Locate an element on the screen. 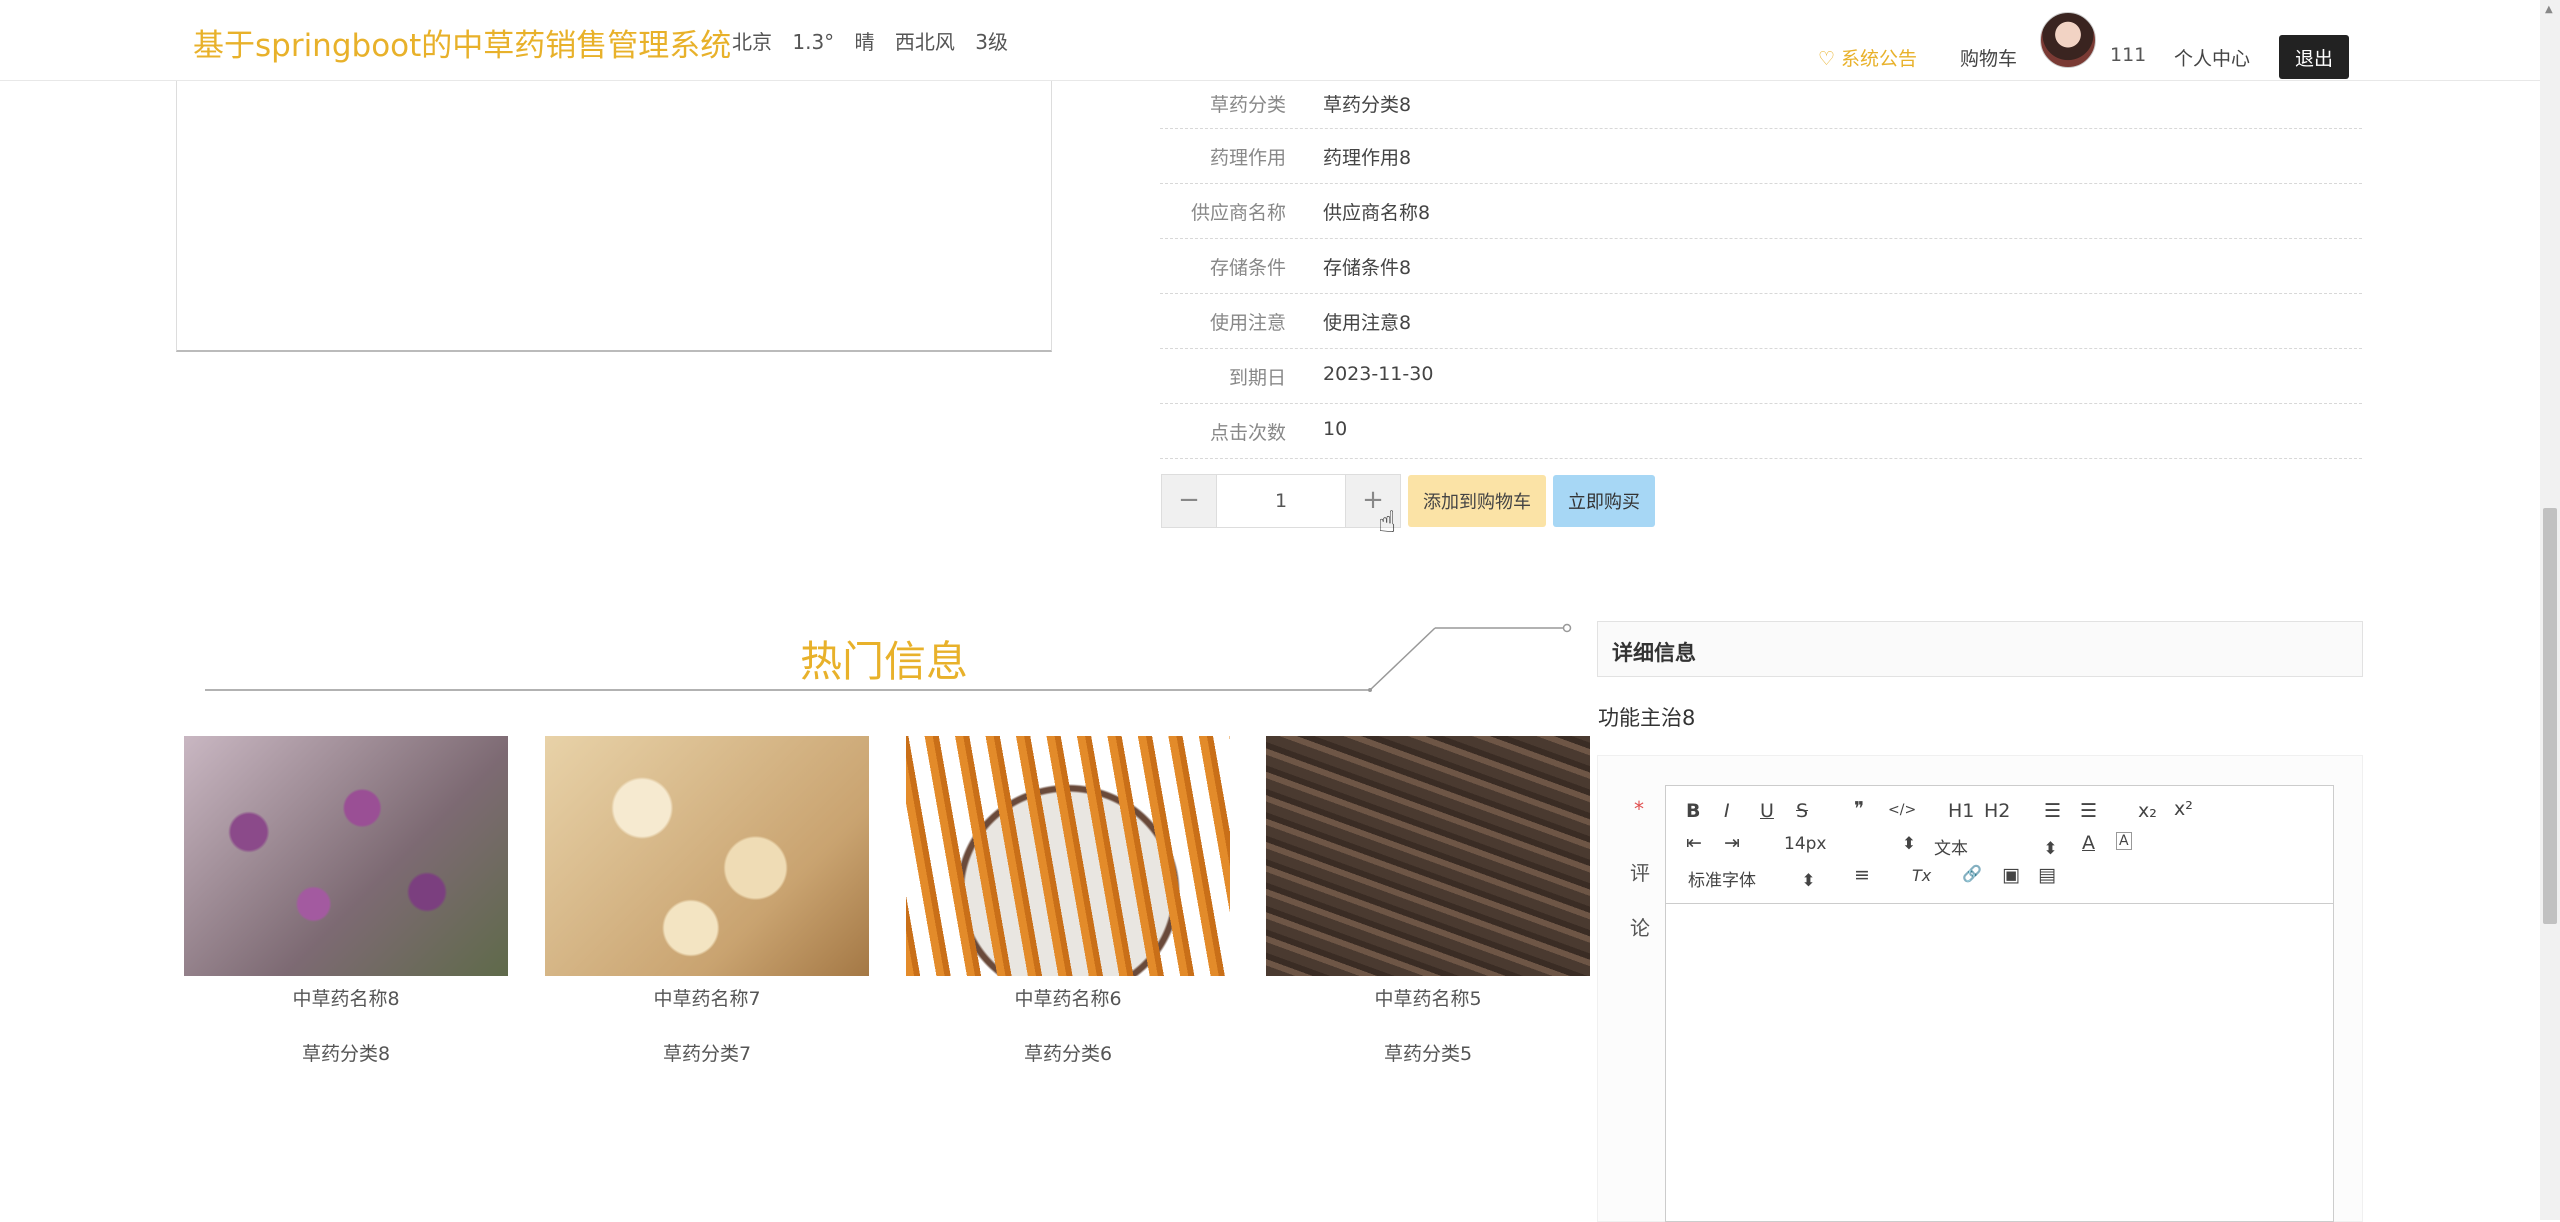 The width and height of the screenshot is (2560, 1222). code-block-icon: </> is located at coordinates (1902, 810).